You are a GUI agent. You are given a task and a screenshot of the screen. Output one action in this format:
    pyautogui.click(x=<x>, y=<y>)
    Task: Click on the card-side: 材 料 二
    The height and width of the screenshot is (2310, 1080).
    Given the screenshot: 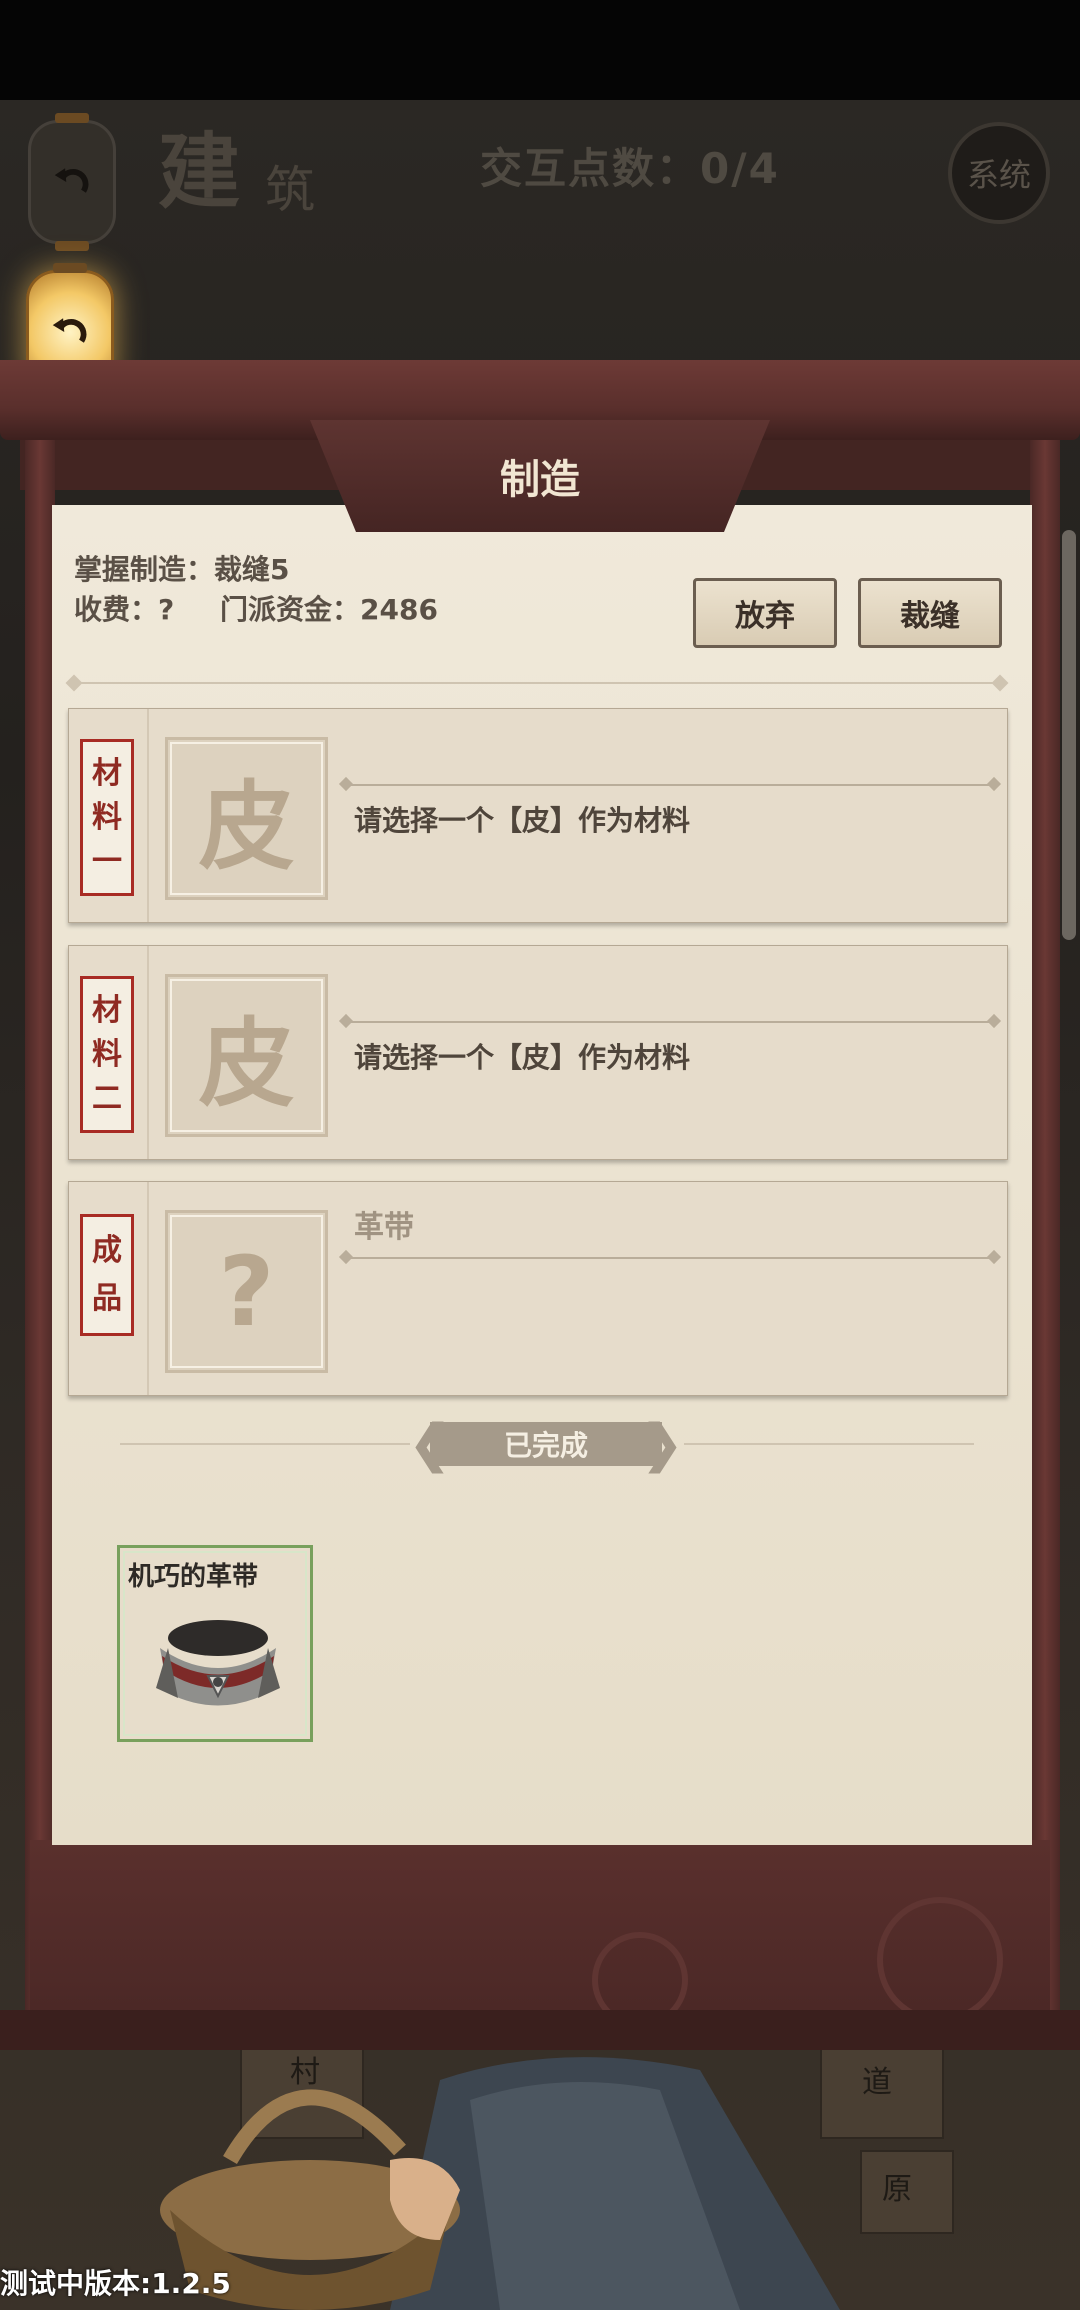 What is the action you would take?
    pyautogui.click(x=109, y=1052)
    